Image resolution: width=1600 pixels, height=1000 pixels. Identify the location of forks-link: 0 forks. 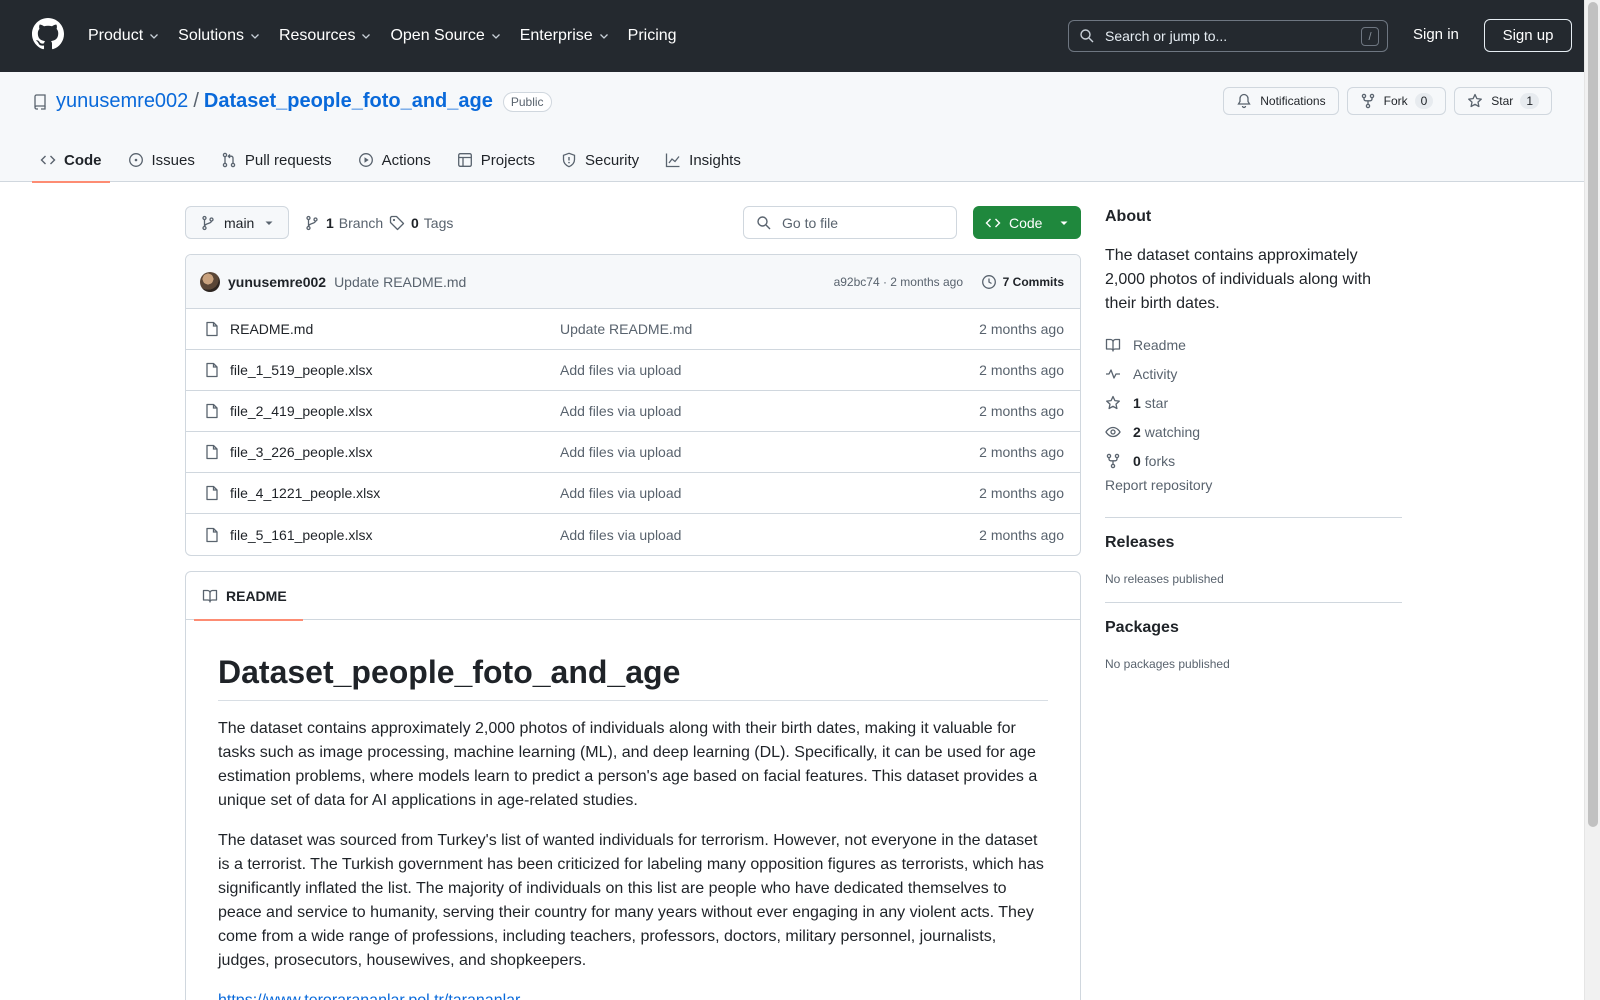
(1253, 460).